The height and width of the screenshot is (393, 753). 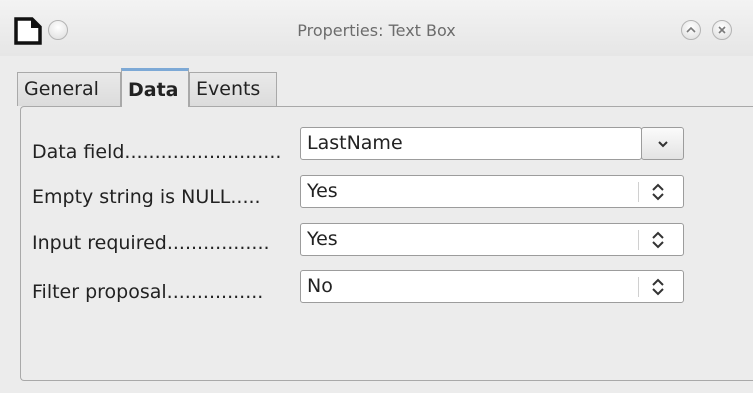 I want to click on tab-events: Events, so click(x=233, y=89).